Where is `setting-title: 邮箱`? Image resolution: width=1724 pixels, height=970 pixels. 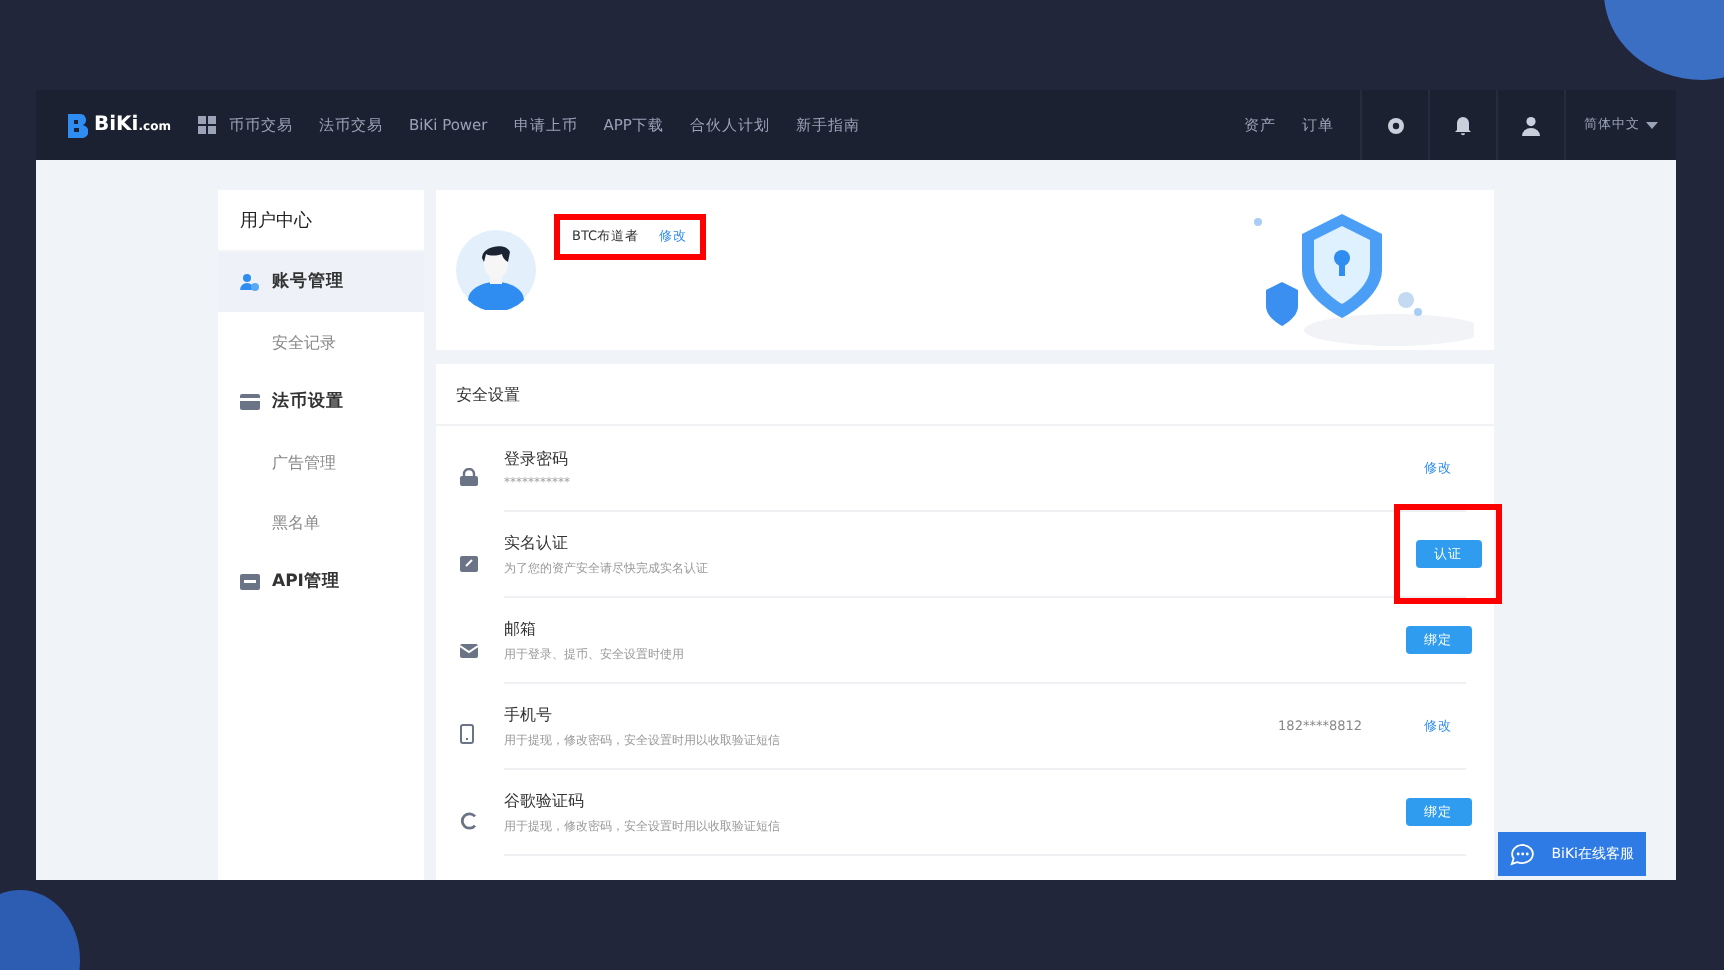
setting-title: 邮箱 is located at coordinates (521, 628).